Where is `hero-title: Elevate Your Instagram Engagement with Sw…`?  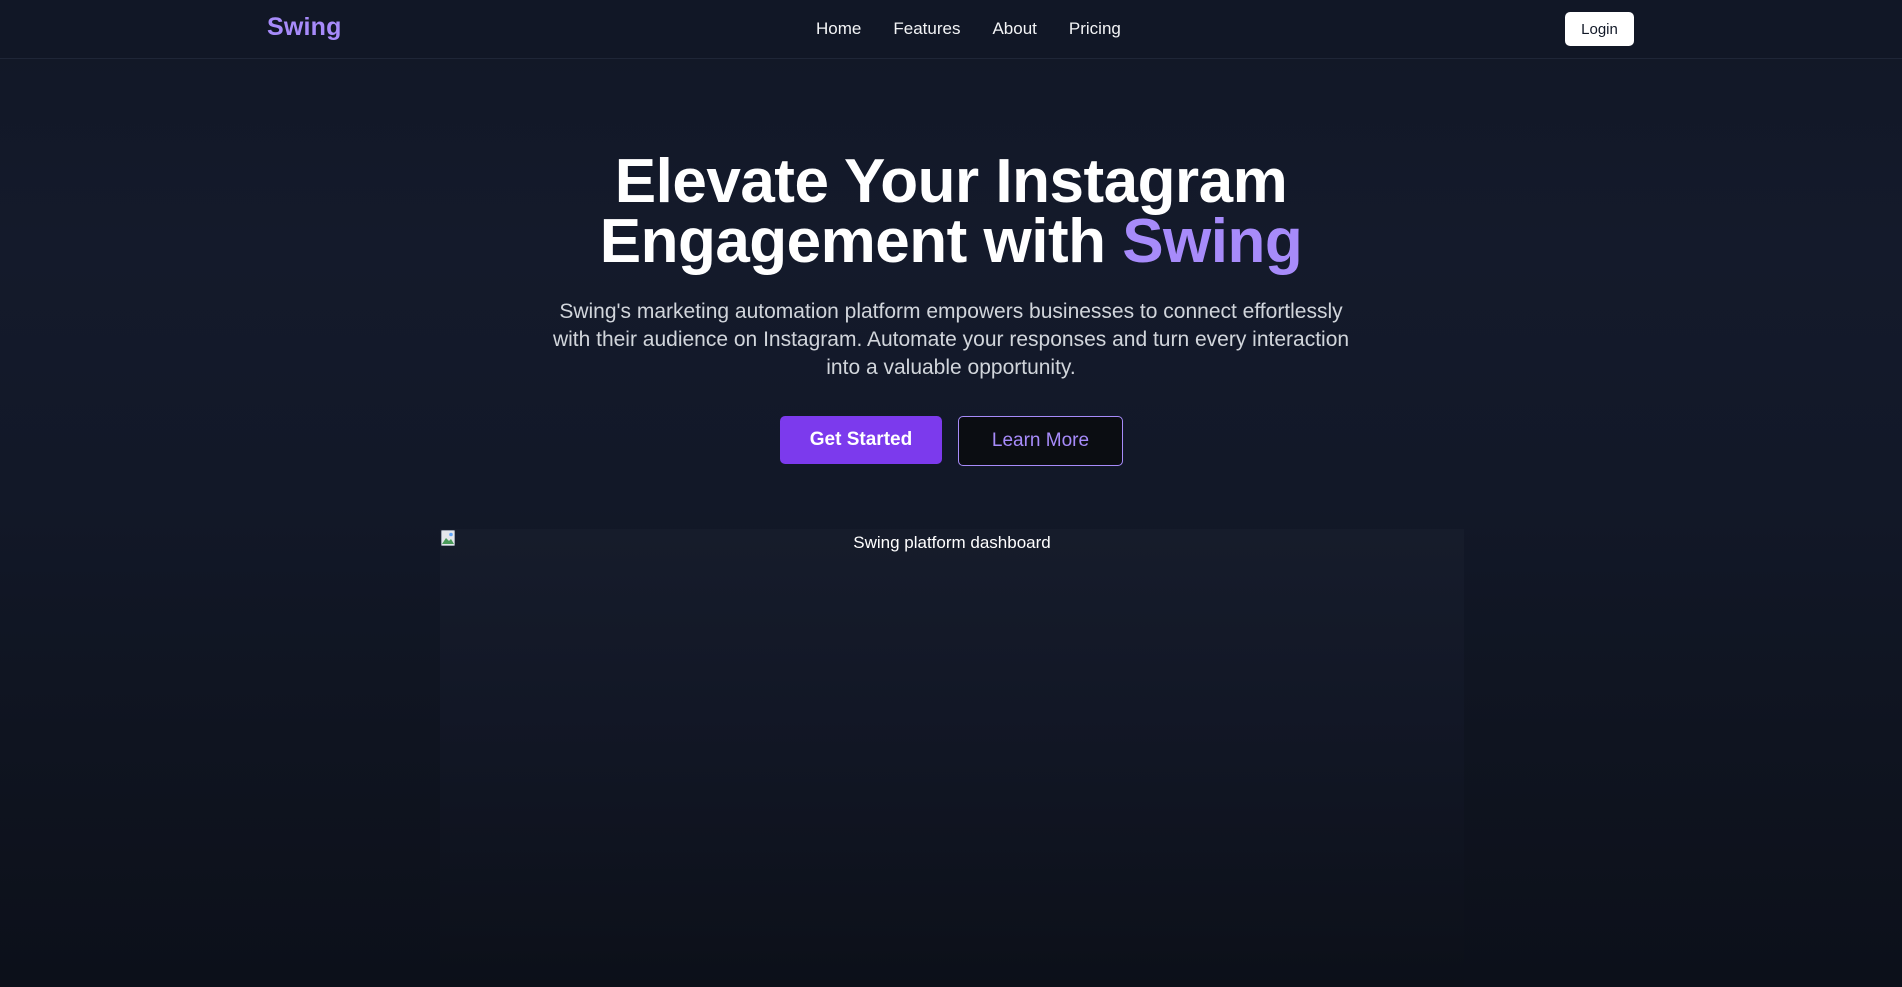
hero-title: Elevate Your Instagram Engagement with Sw… is located at coordinates (951, 212).